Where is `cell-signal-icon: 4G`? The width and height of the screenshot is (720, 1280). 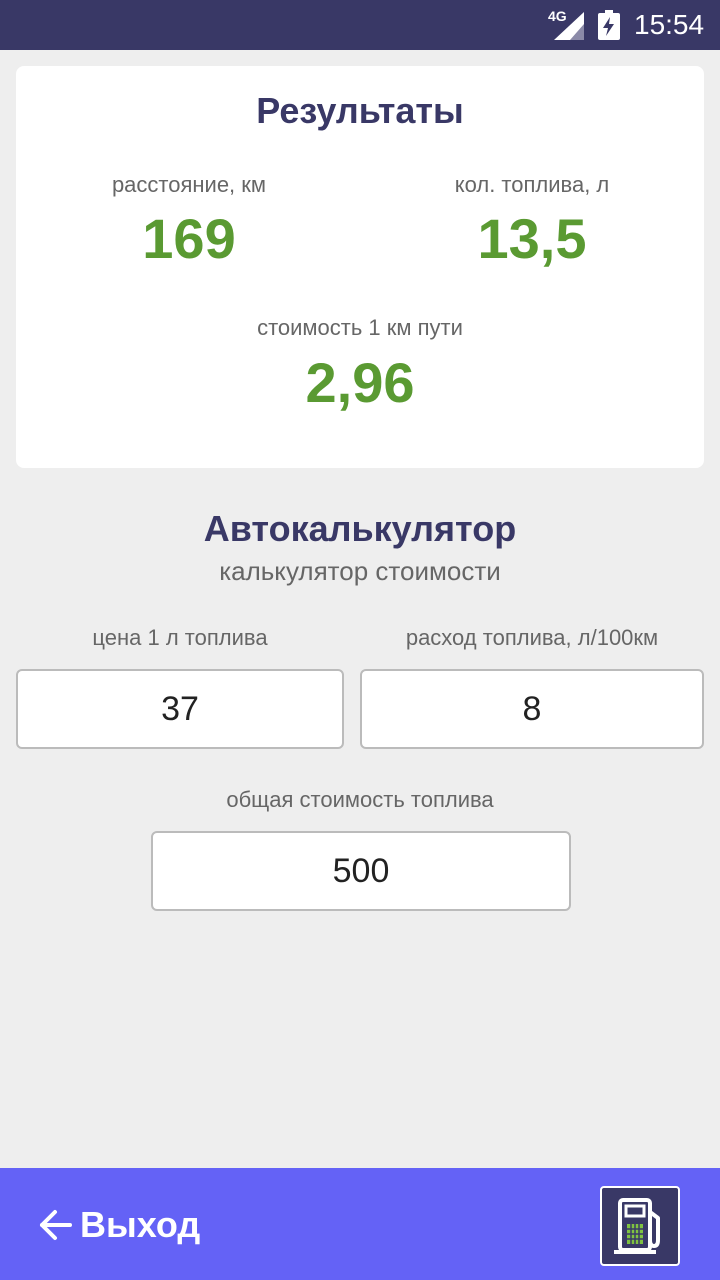 cell-signal-icon: 4G is located at coordinates (566, 24).